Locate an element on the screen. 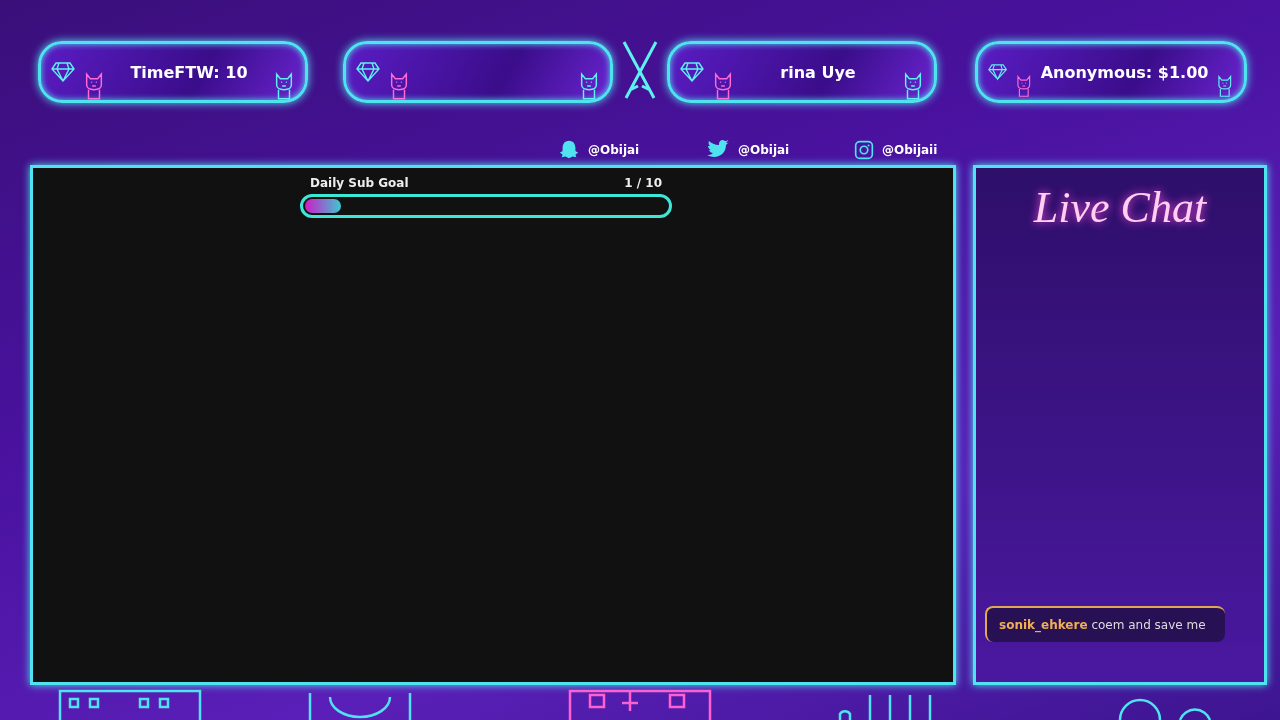 The image size is (1280, 720). chat-title: Live Chat is located at coordinates (1120, 207).